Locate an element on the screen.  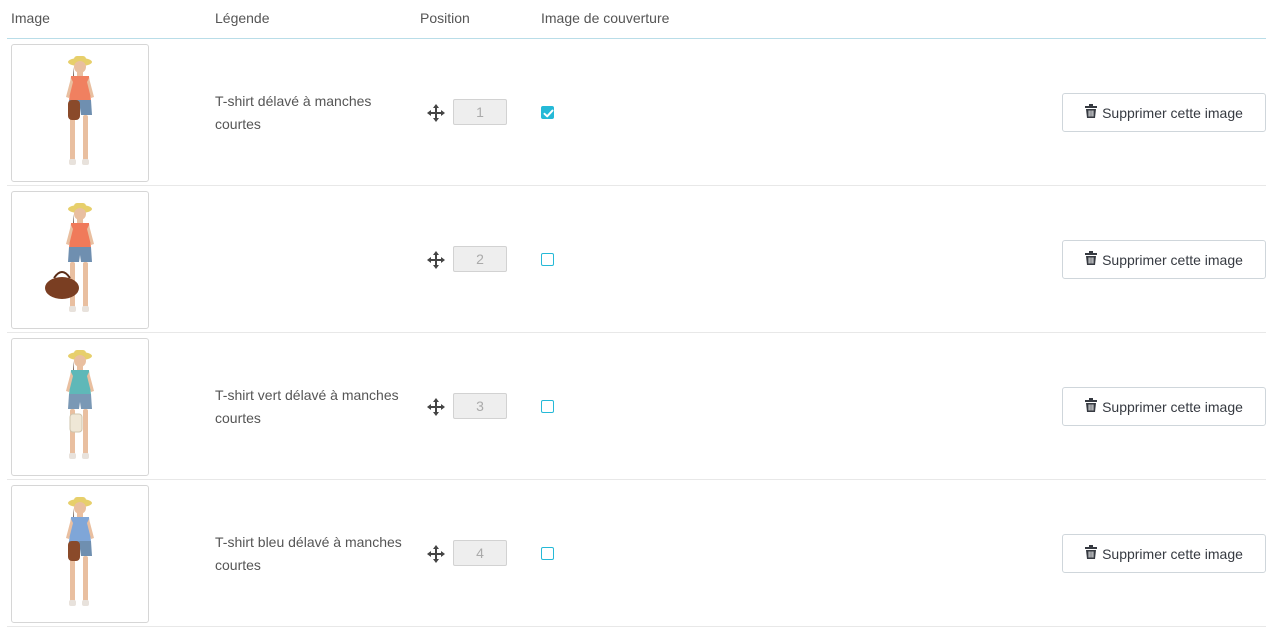
image-caption: T-shirt délavé à manches courtes is located at coordinates (293, 112).